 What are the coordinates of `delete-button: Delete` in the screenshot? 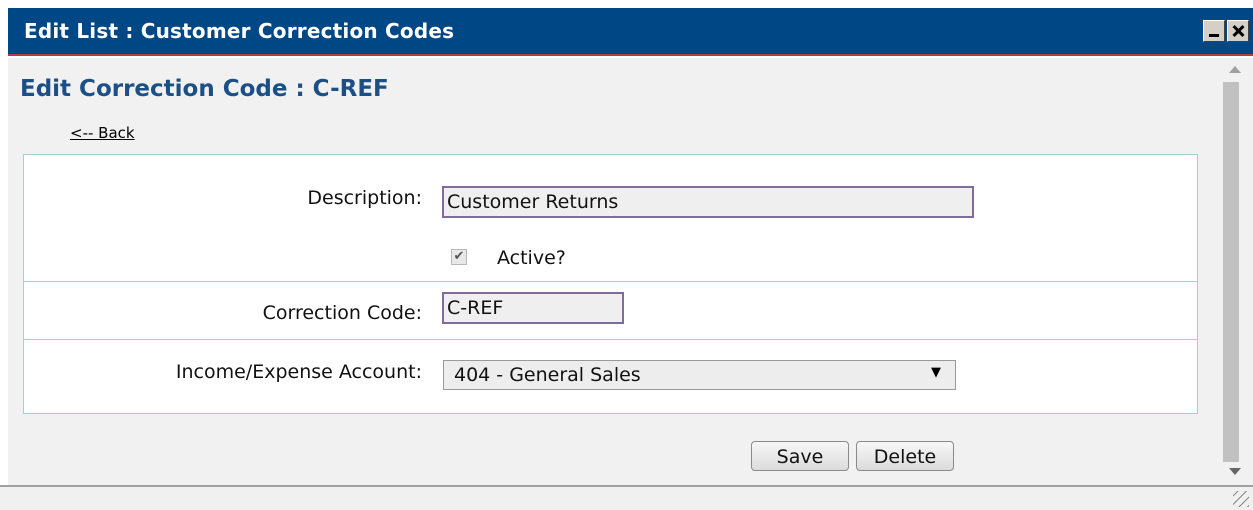 It's located at (905, 456).